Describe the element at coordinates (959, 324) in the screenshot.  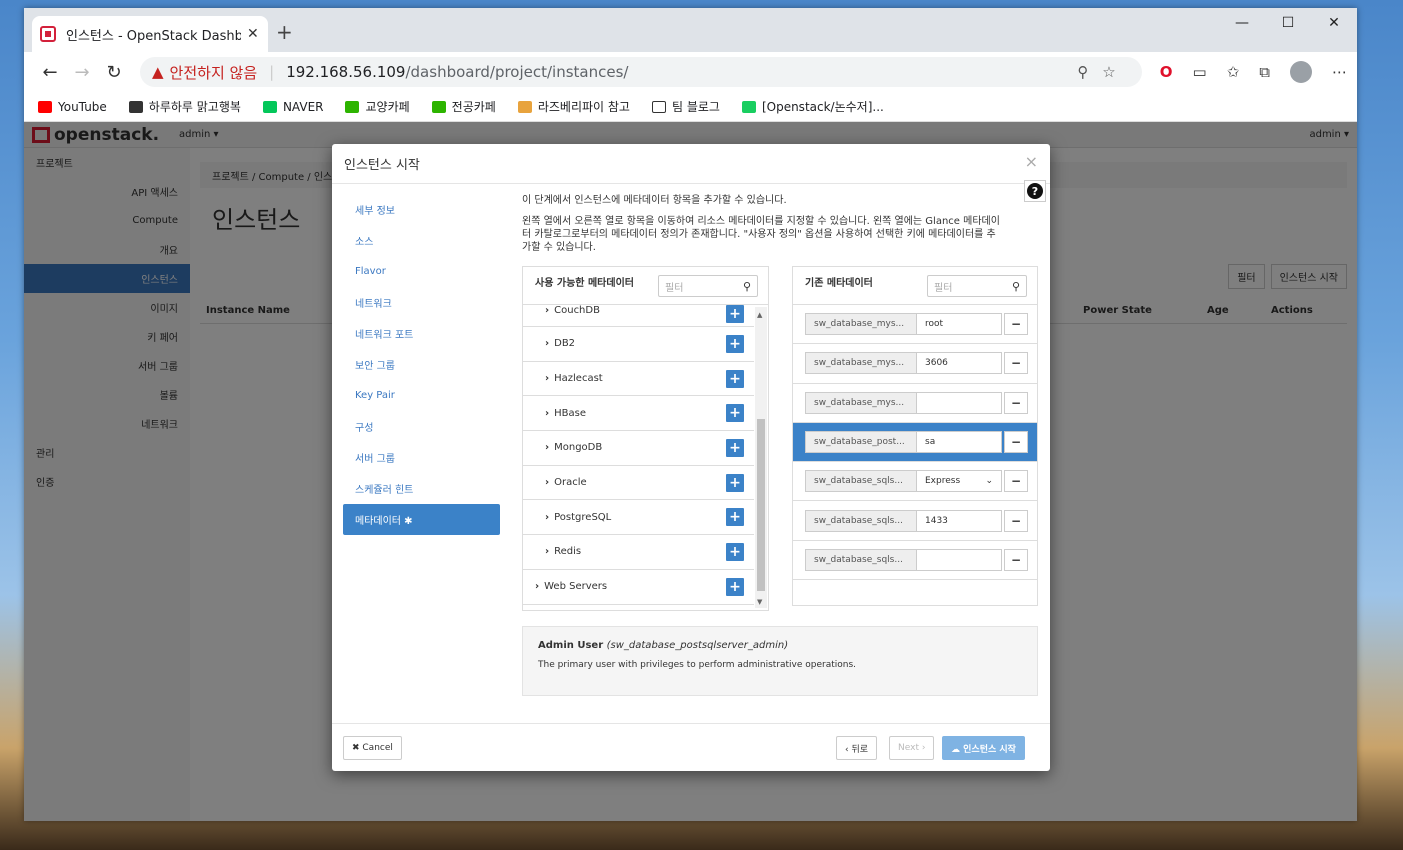
I see `metadata-value-input: root` at that location.